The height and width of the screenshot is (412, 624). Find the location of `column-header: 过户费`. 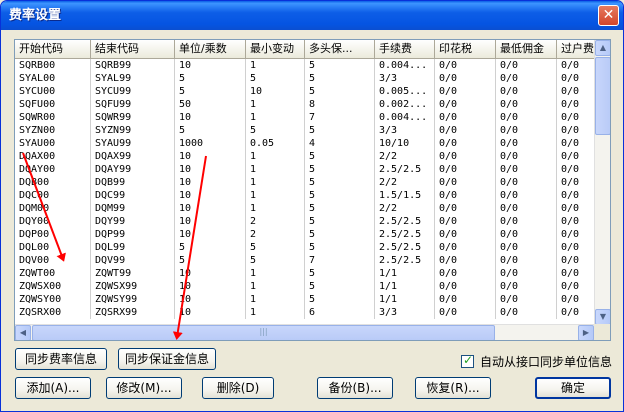

column-header: 过户费 is located at coordinates (576, 49).